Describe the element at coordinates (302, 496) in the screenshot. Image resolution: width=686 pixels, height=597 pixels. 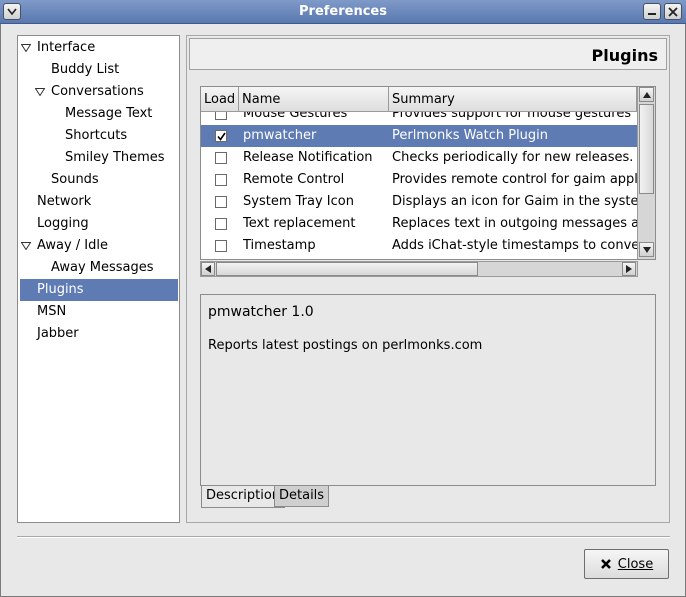
I see `tab-details: Details` at that location.